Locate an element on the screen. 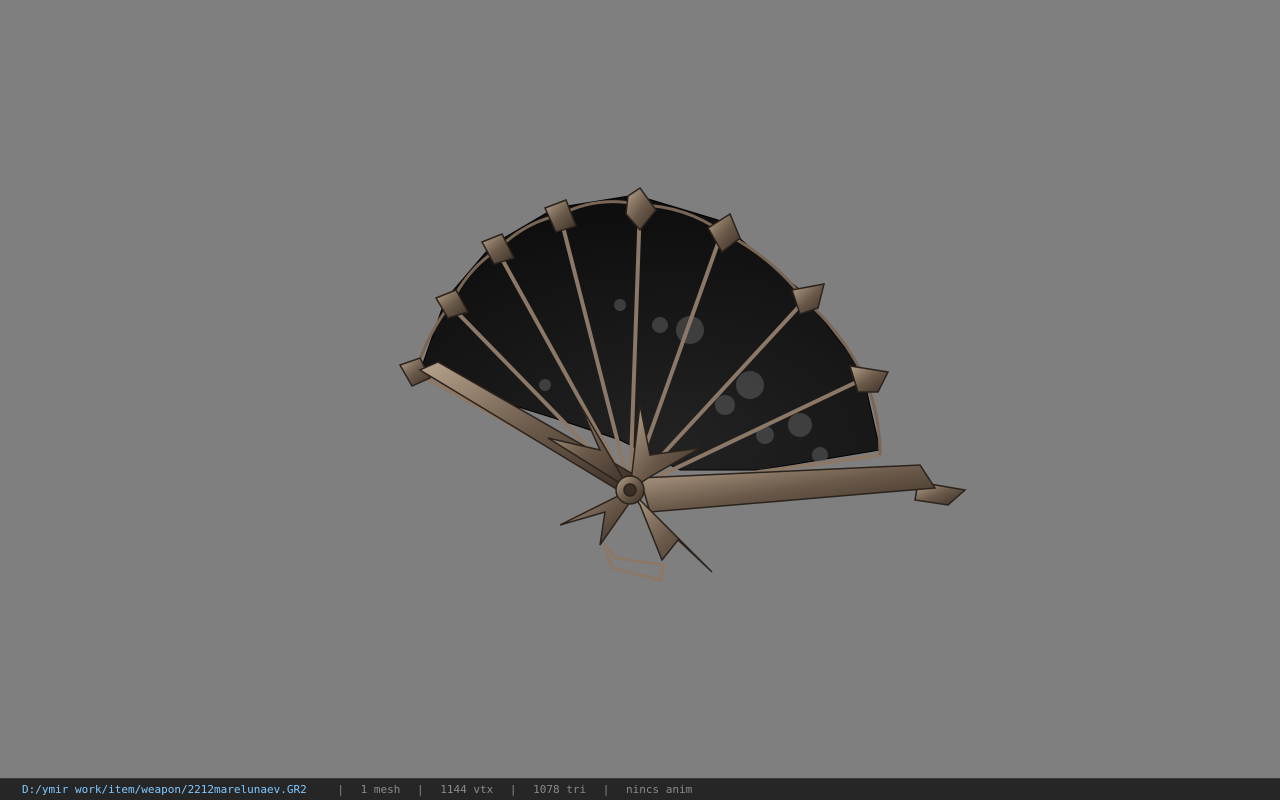 The height and width of the screenshot is (800, 1280). animation-info-label: nincs anim is located at coordinates (659, 789).